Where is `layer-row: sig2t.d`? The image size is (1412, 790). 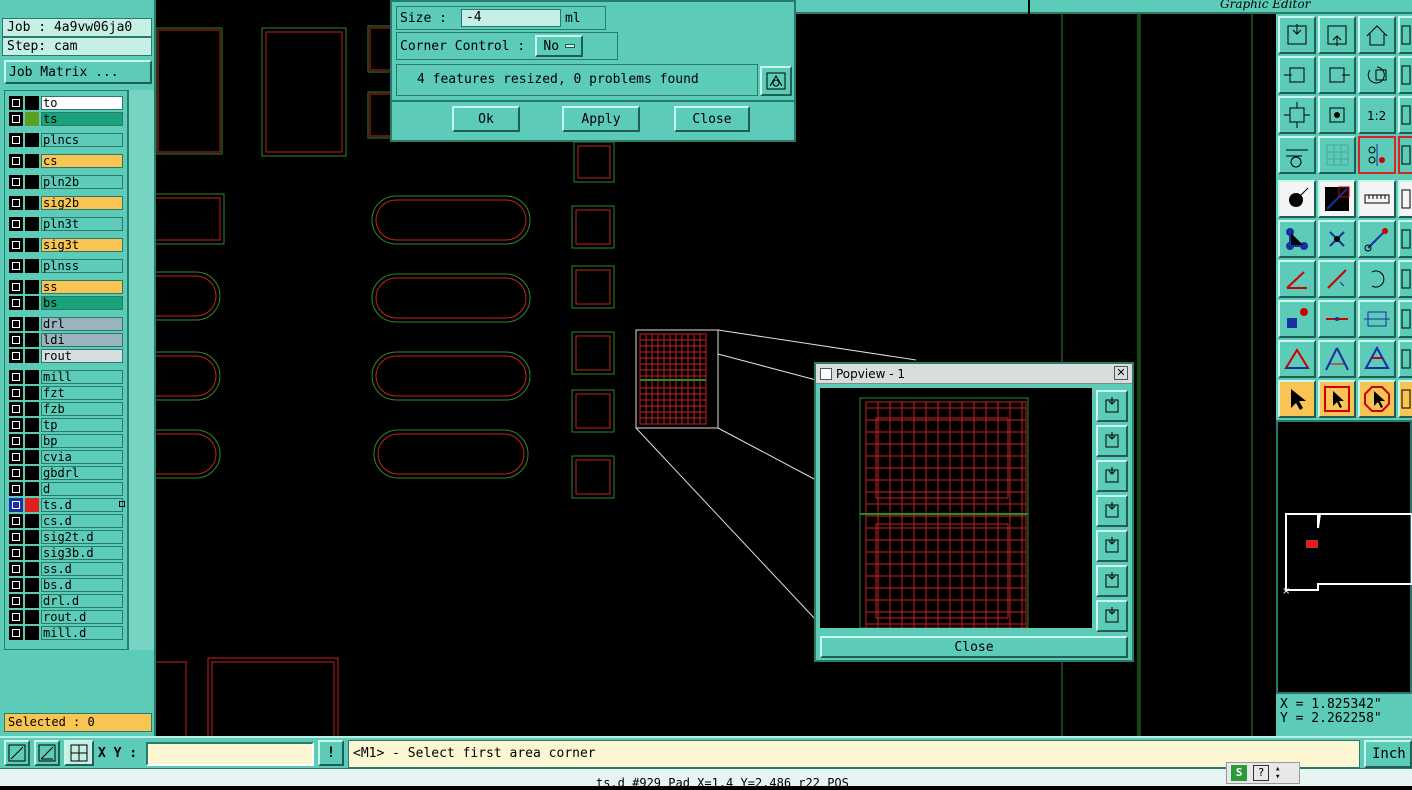
layer-row: sig2t.d is located at coordinates (66, 537).